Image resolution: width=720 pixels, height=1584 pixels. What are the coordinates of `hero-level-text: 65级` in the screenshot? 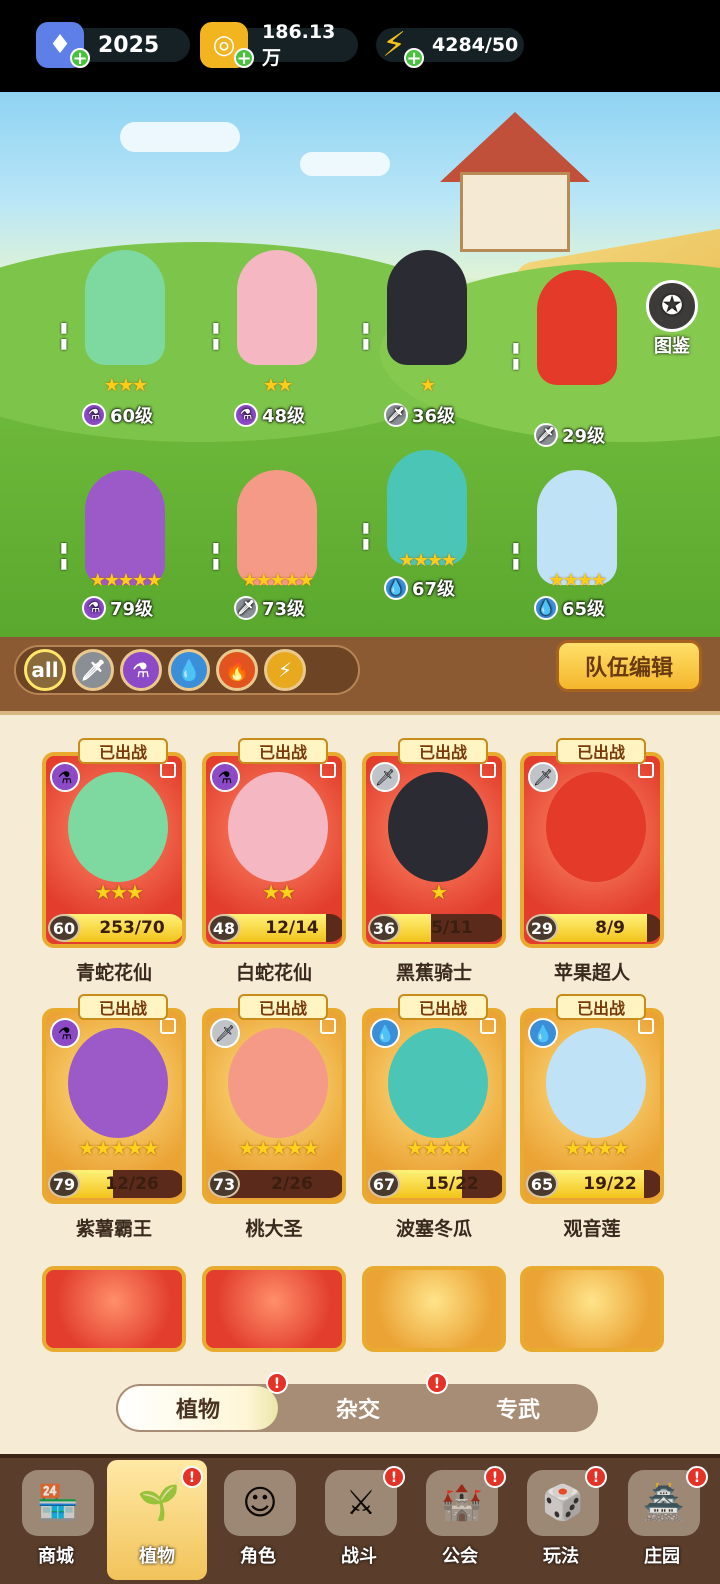 It's located at (584, 609).